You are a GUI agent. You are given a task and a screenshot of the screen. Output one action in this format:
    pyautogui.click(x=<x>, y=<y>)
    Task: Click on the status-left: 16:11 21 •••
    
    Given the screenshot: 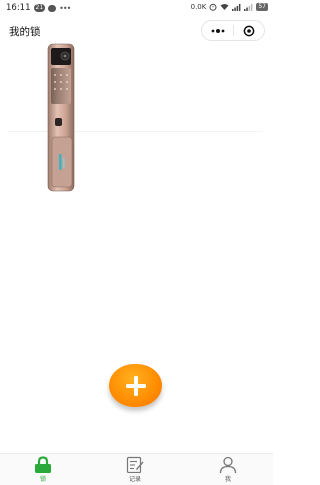 What is the action you would take?
    pyautogui.click(x=38, y=8)
    